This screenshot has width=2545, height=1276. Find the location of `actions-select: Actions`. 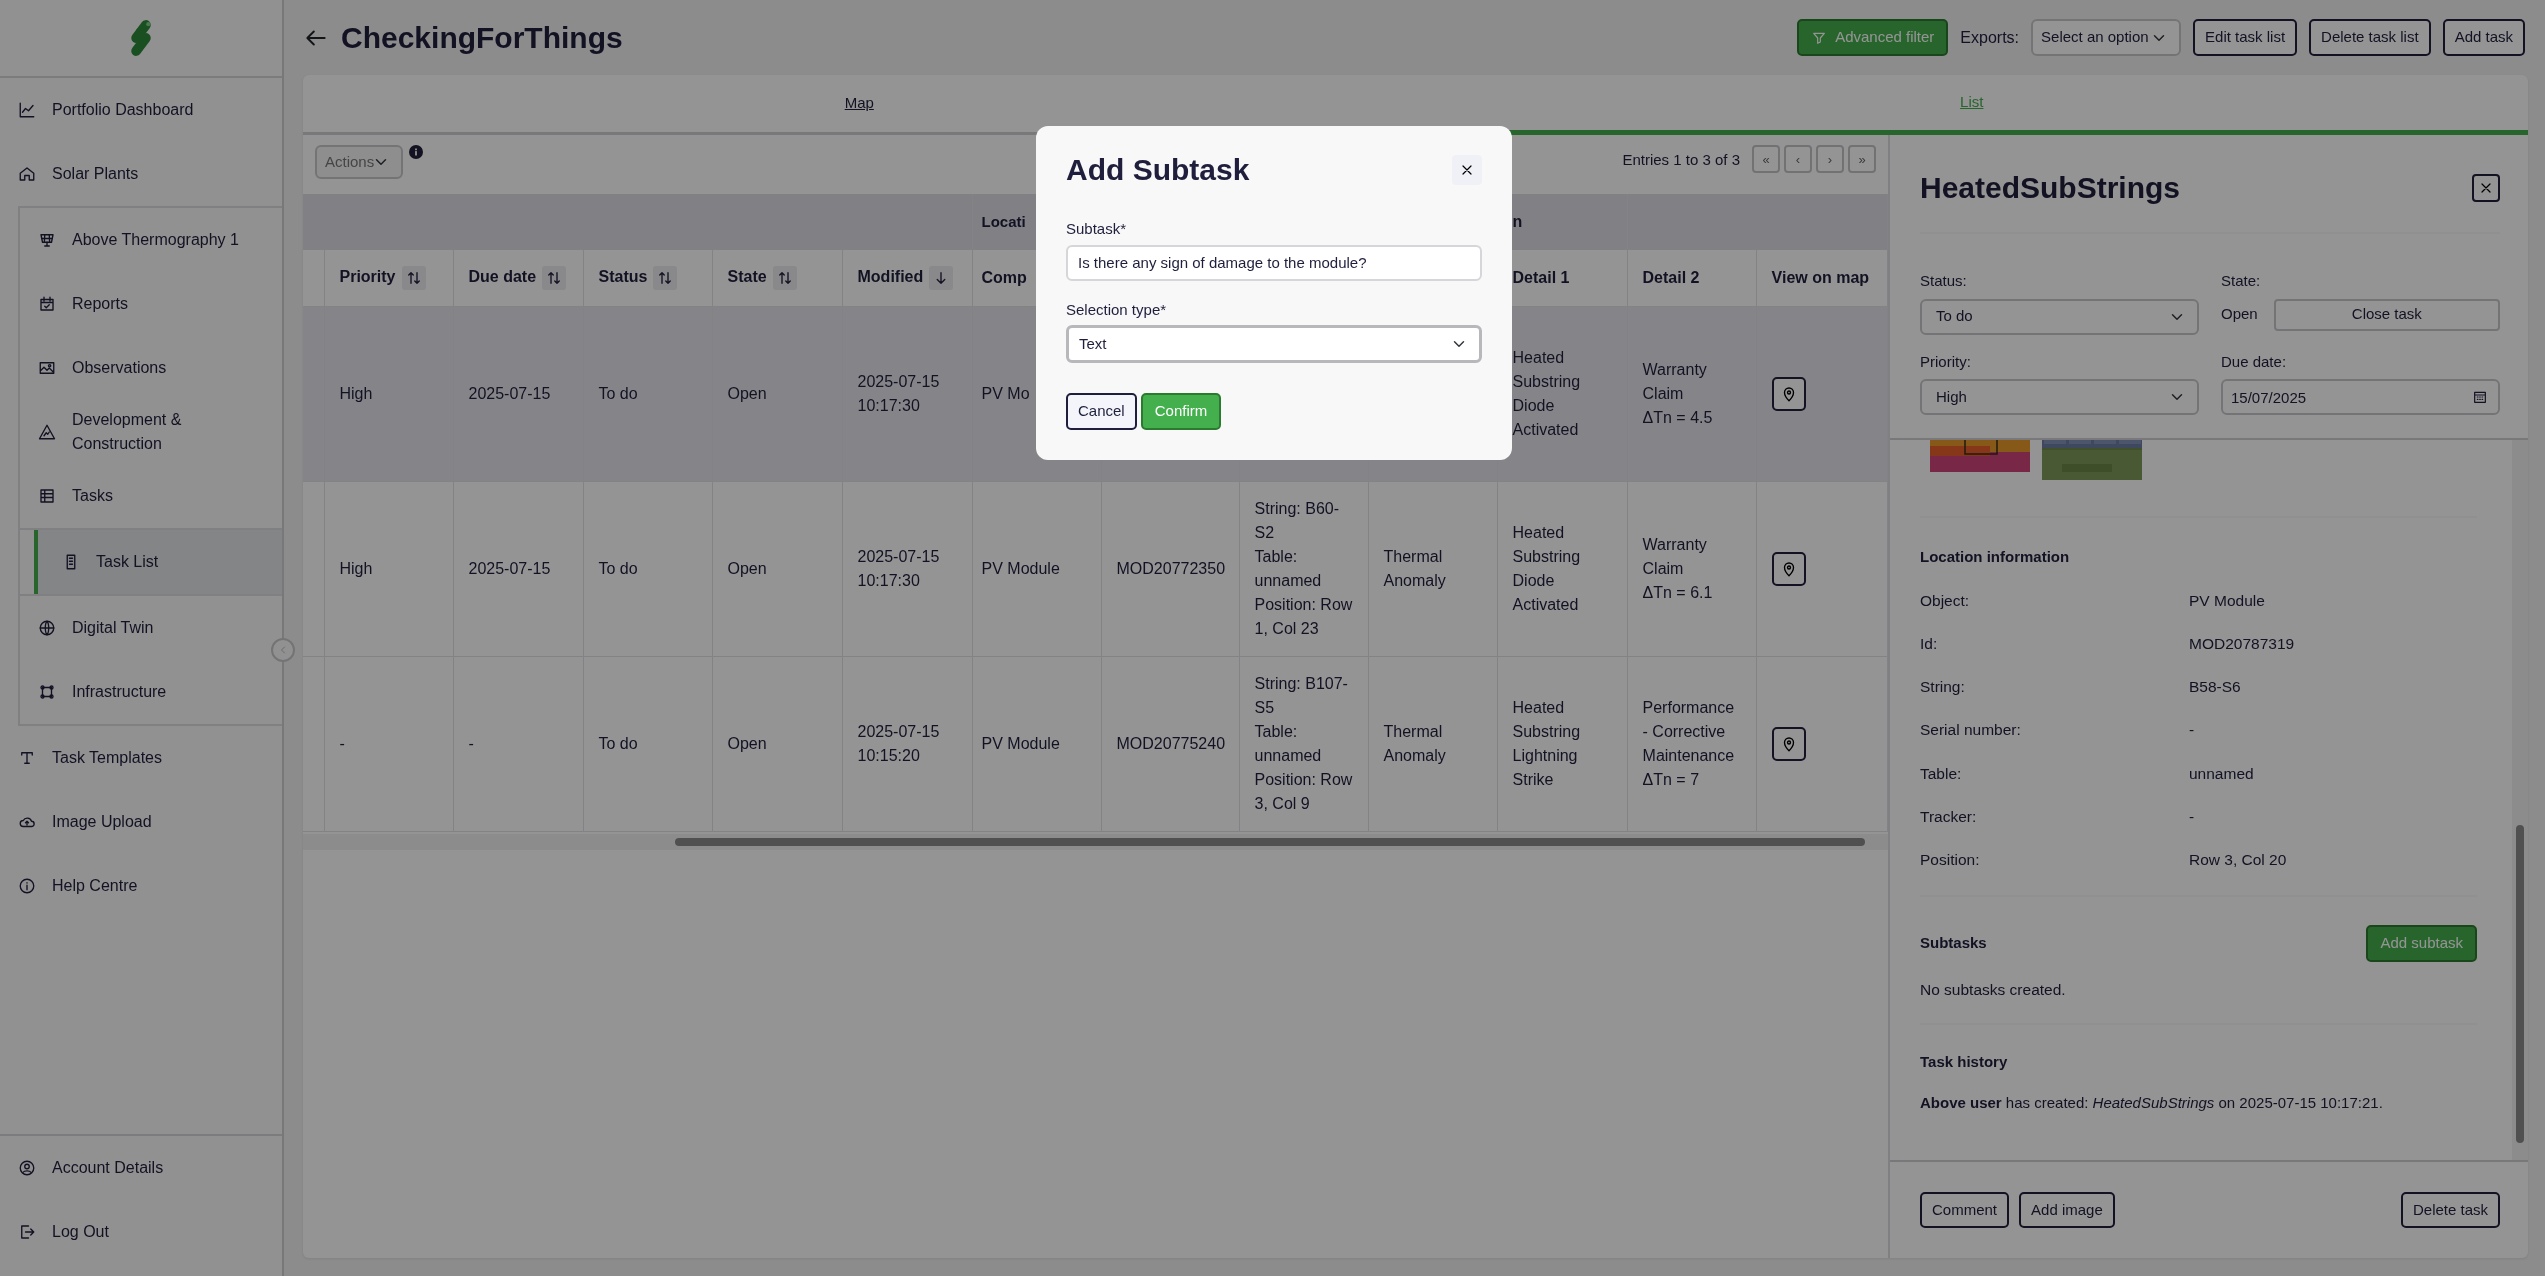

actions-select: Actions is located at coordinates (359, 162).